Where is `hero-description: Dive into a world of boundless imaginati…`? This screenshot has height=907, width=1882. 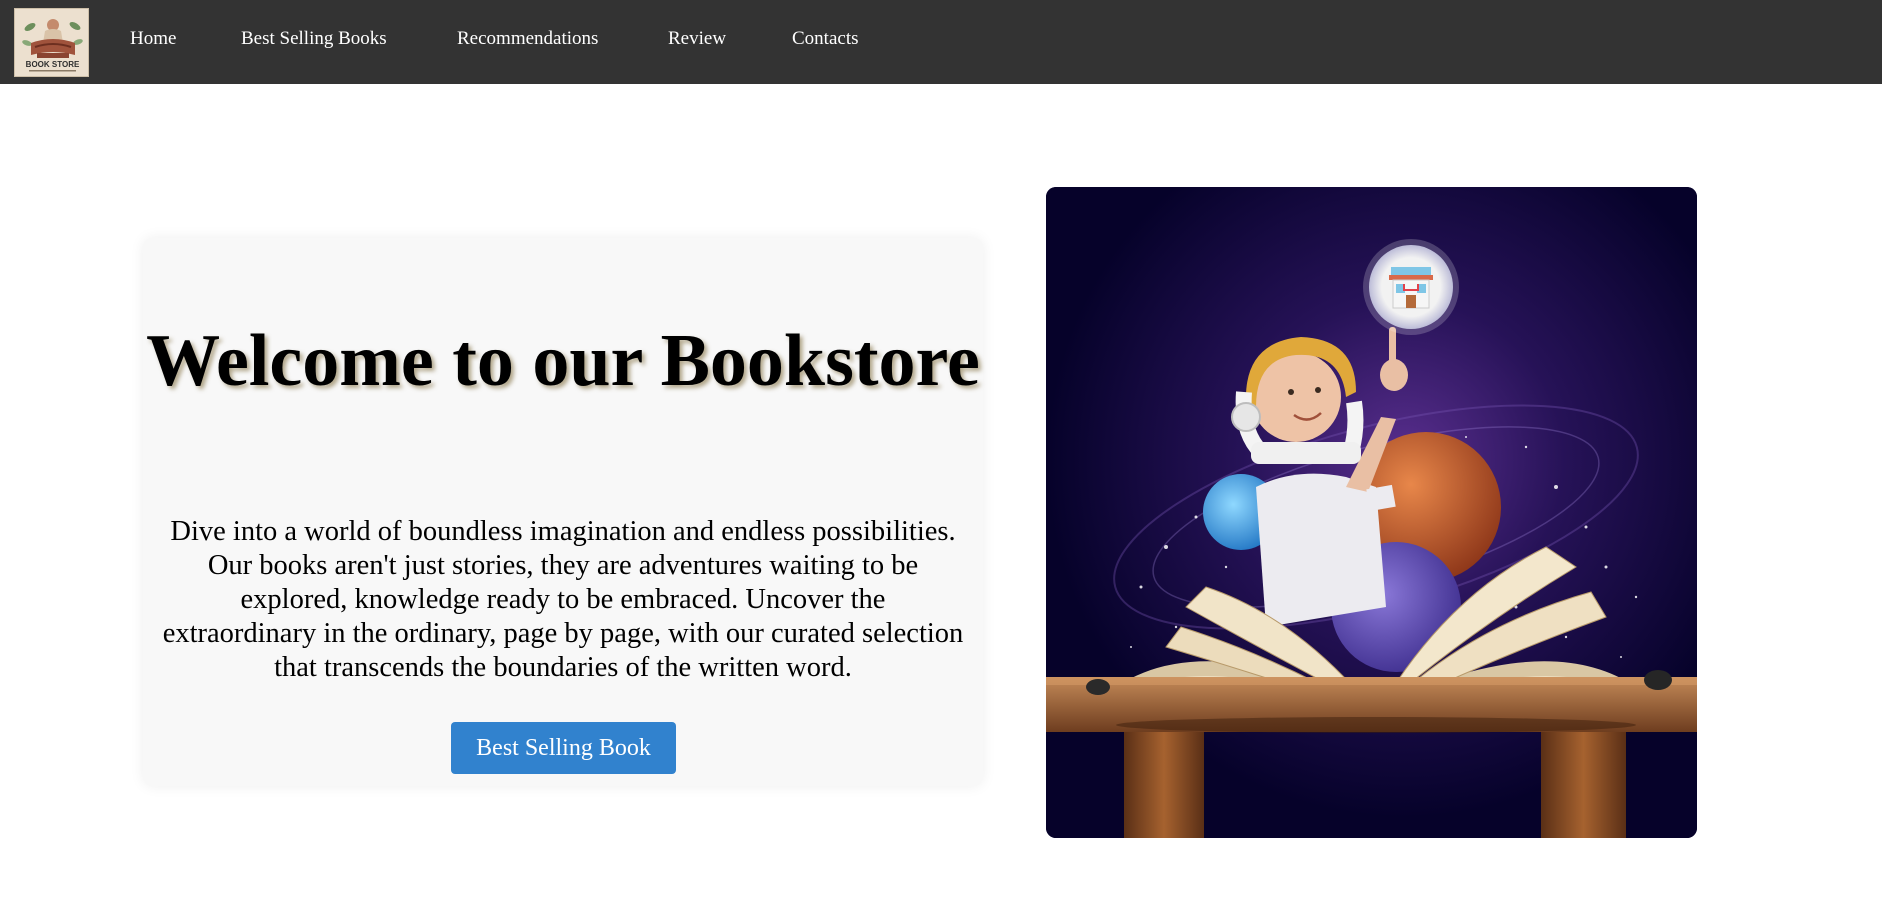
hero-description: Dive into a world of boundless imaginati… is located at coordinates (563, 599).